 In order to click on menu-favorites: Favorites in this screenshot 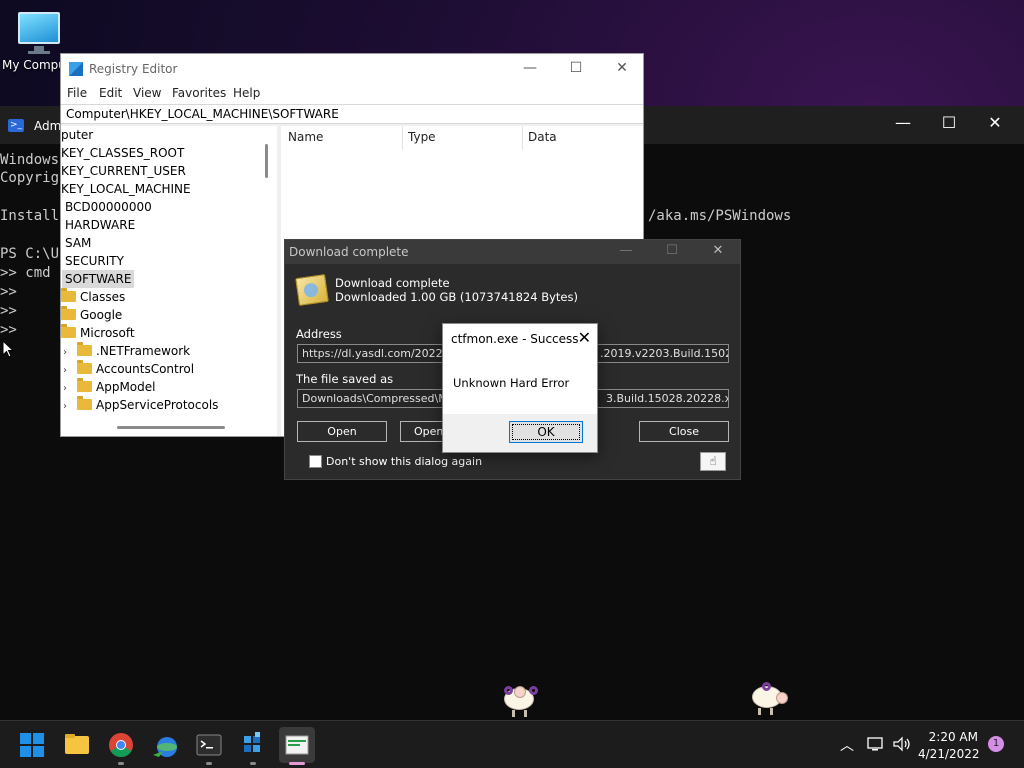, I will do `click(199, 93)`.